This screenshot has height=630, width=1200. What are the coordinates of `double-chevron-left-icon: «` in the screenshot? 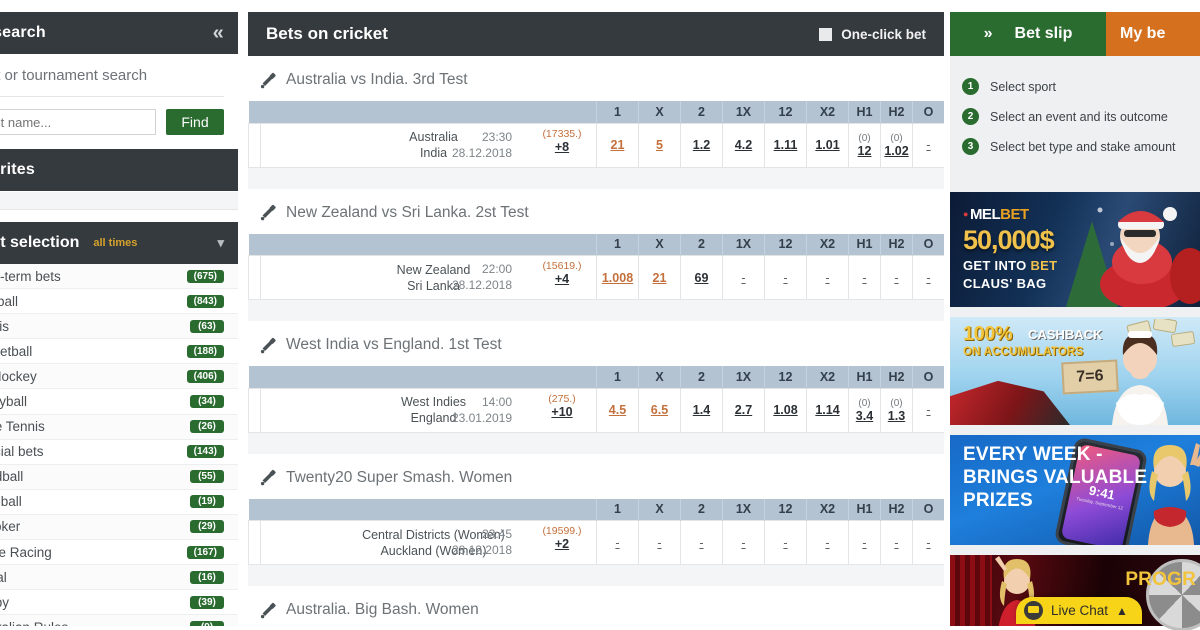 It's located at (218, 33).